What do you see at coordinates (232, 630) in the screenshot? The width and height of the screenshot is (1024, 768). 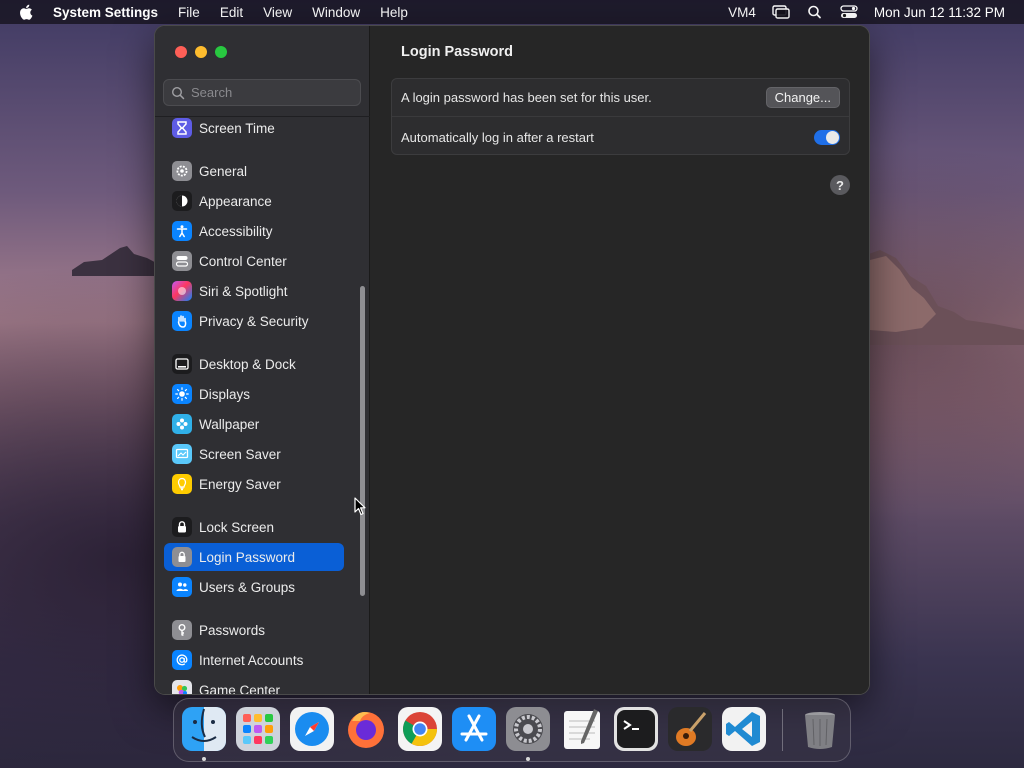 I see `sidebar-item-label: Passwords` at bounding box center [232, 630].